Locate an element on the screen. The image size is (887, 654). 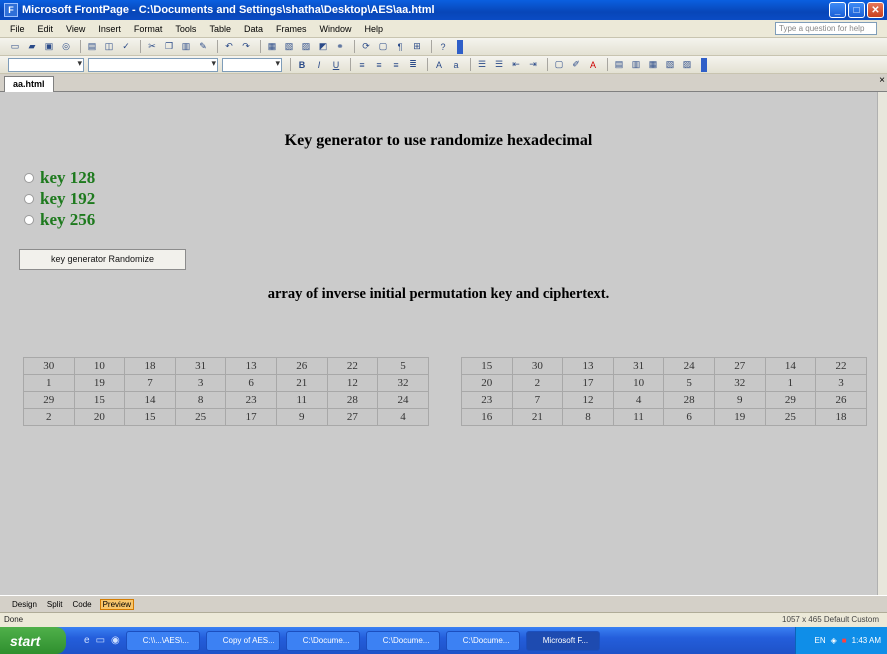
align-left-icon: ≡ is located at coordinates (362, 64).